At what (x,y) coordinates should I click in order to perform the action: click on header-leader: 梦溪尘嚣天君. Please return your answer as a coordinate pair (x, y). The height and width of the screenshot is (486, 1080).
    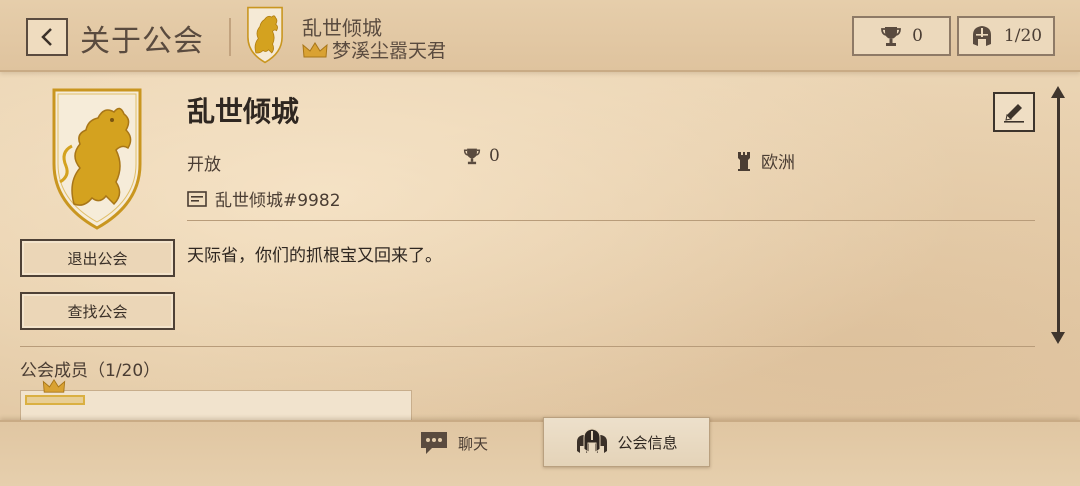
    Looking at the image, I should click on (374, 49).